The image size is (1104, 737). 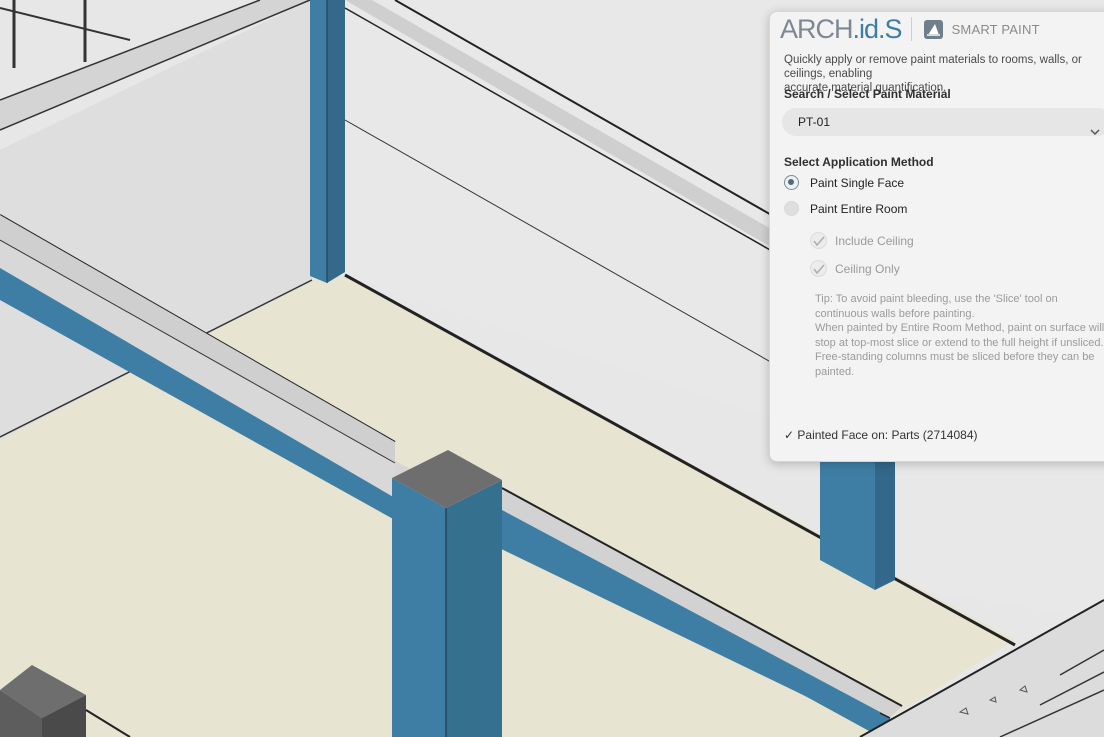 I want to click on checkbox-ceiling-only: Ceiling Only, so click(x=855, y=268).